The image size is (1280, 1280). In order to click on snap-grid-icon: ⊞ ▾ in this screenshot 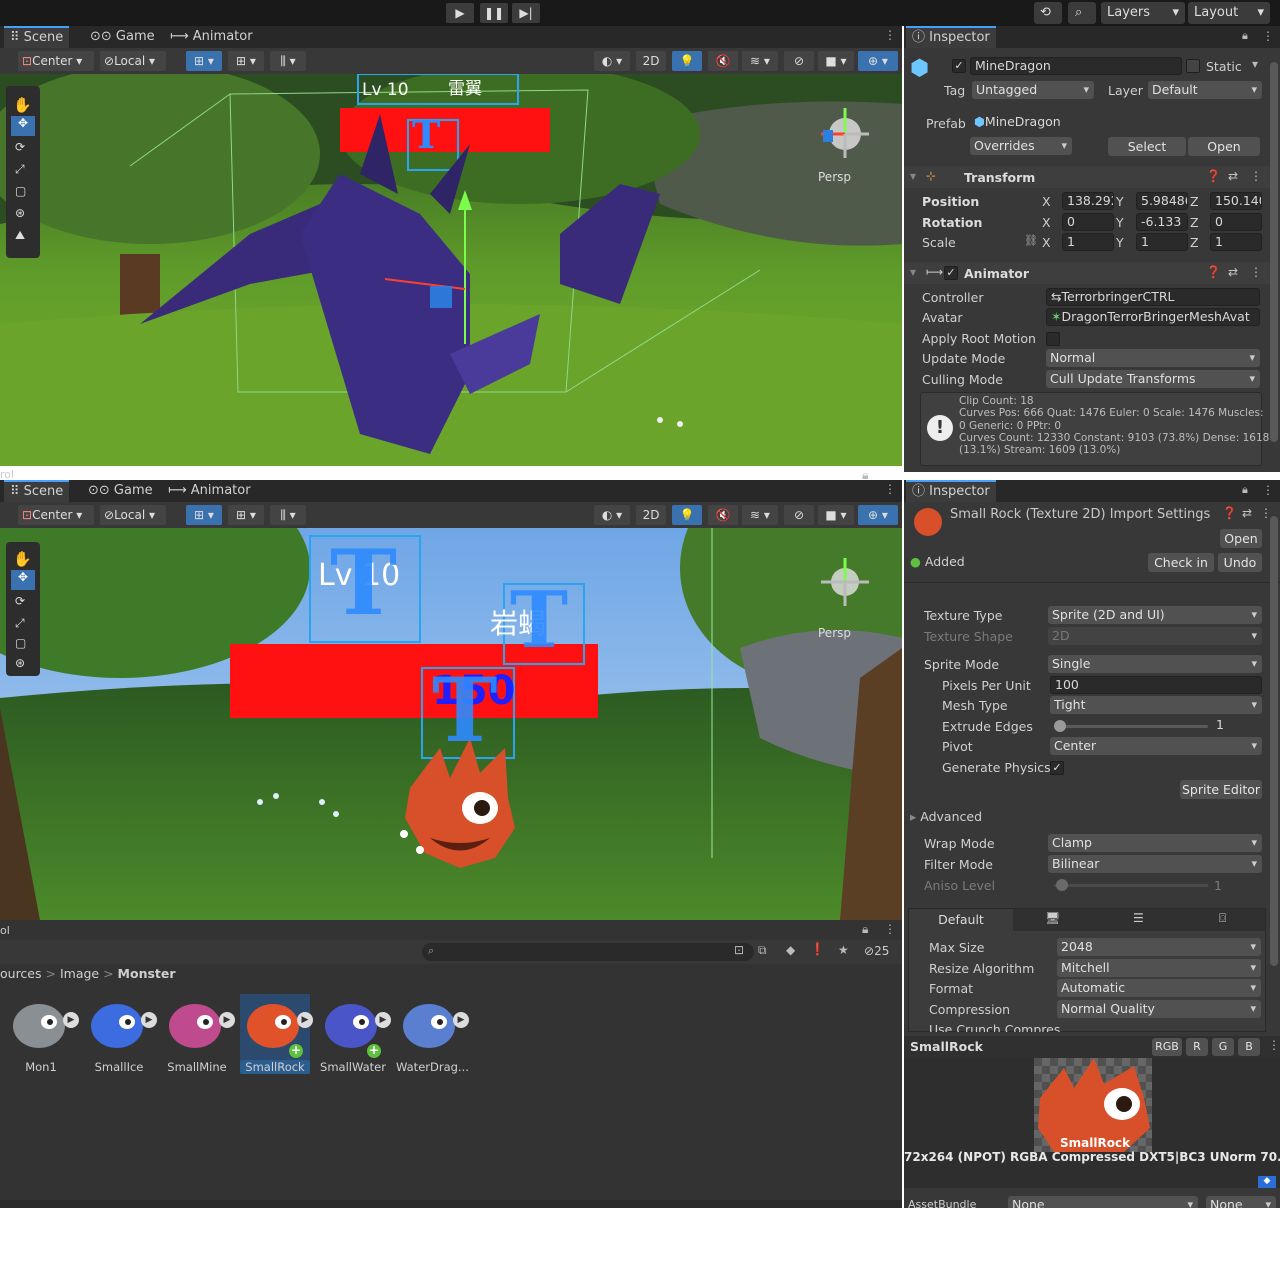, I will do `click(204, 515)`.